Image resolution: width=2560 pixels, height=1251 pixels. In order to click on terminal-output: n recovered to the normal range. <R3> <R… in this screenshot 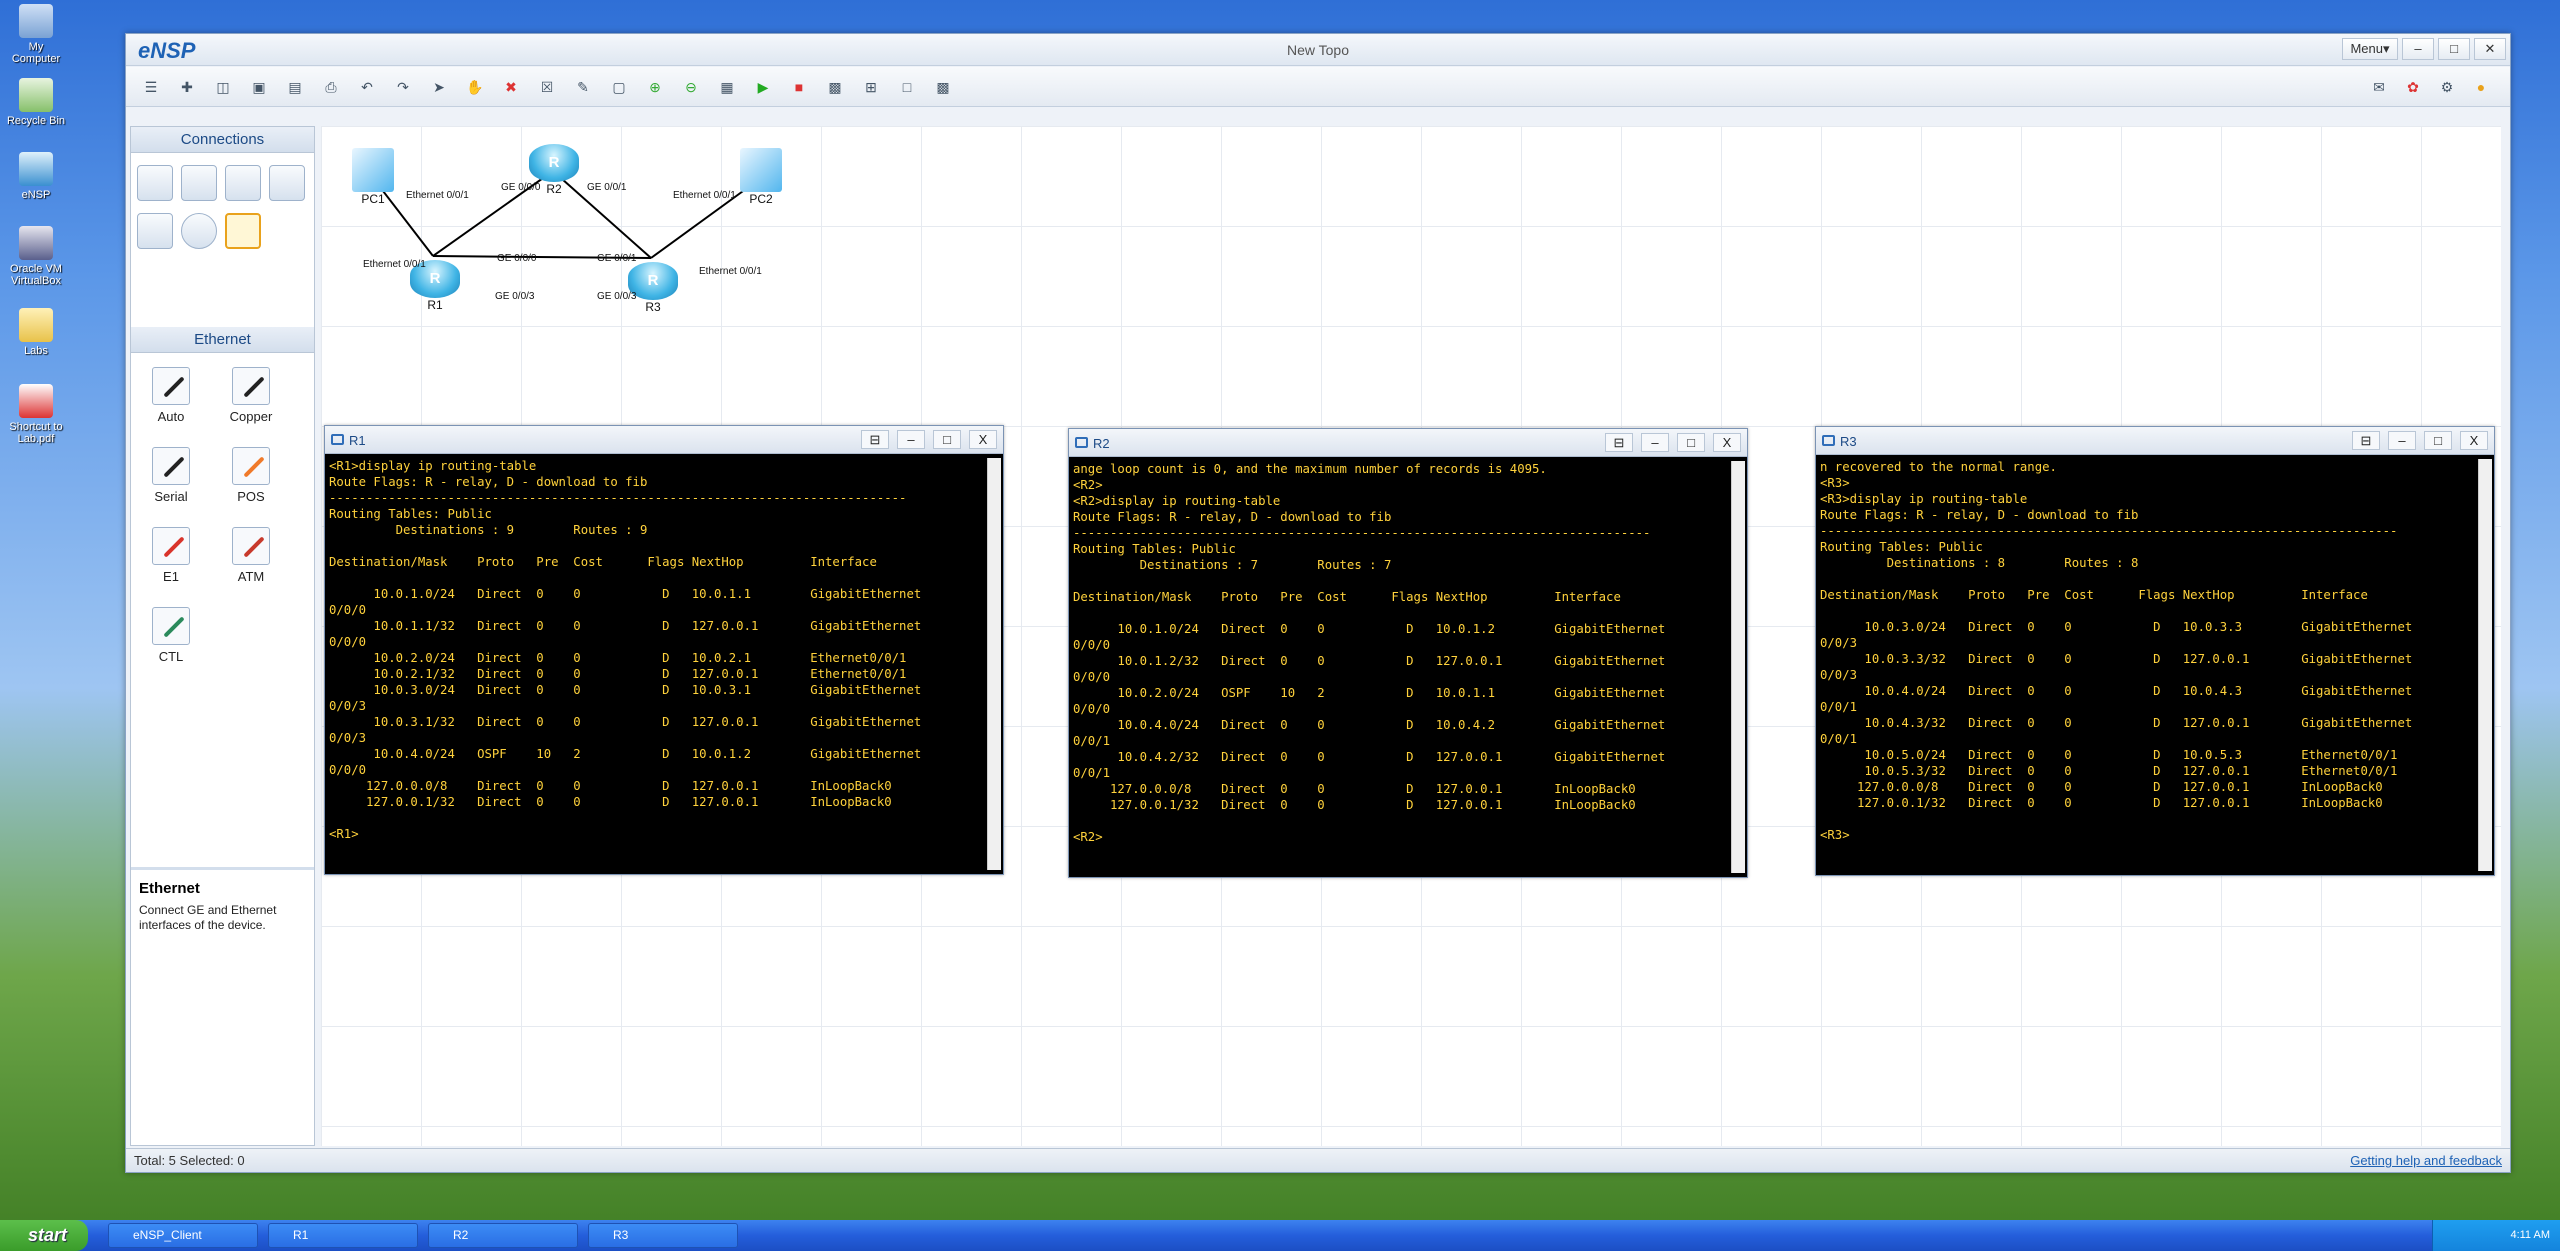, I will do `click(2116, 651)`.